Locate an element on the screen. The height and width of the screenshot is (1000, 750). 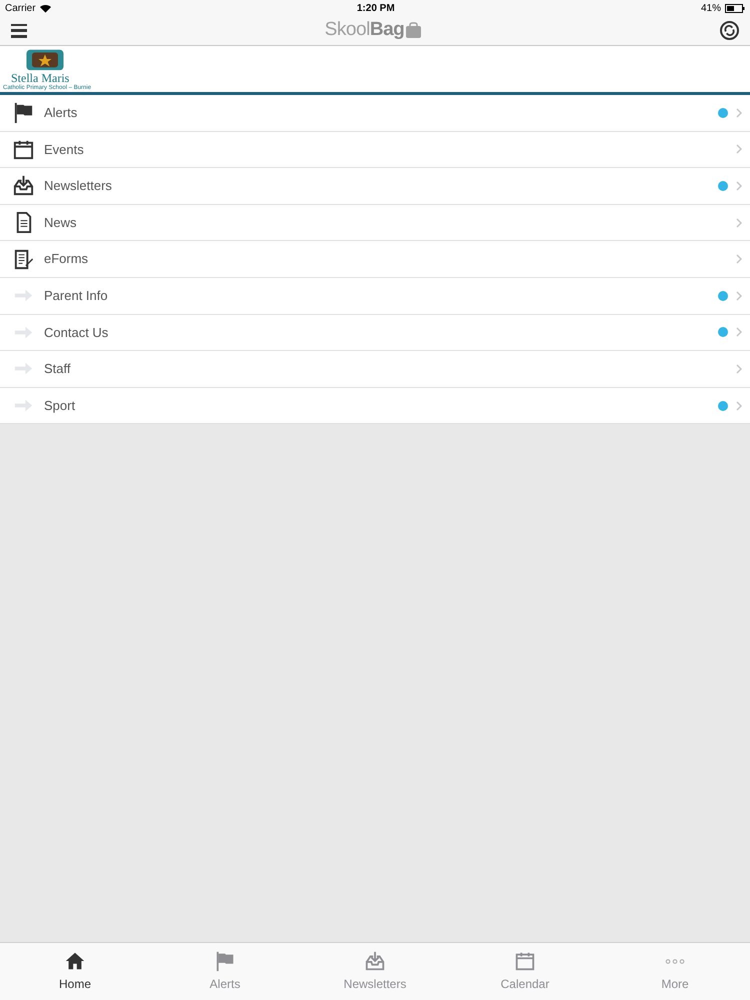
calendar-icon is located at coordinates (525, 961).